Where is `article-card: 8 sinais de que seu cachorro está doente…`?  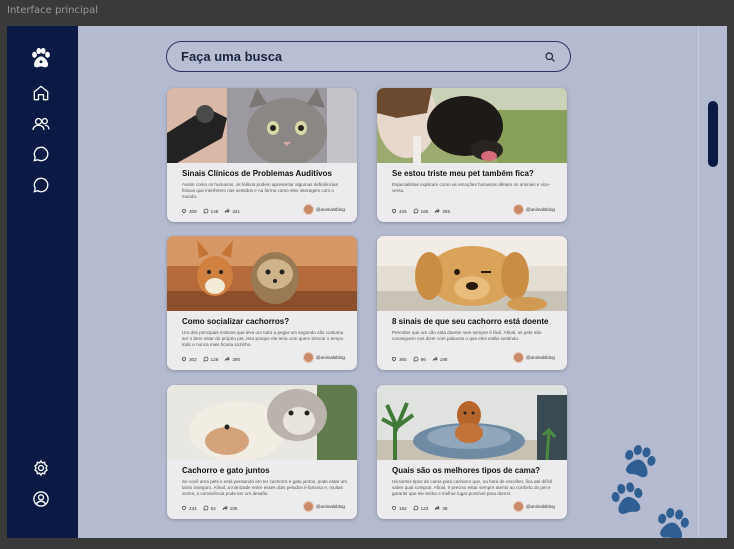
article-card: 8 sinais de que seu cachorro está doente… is located at coordinates (472, 303).